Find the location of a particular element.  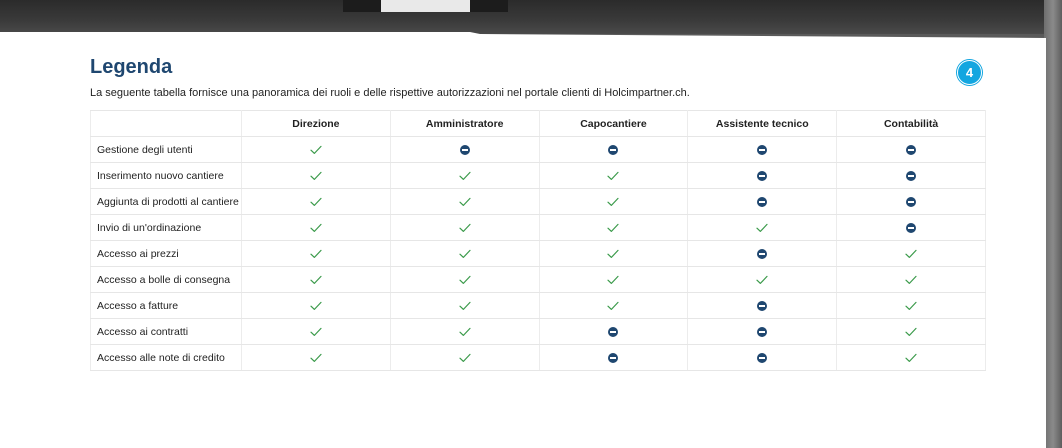

table-row: Accesso alle note di credito is located at coordinates (538, 357).